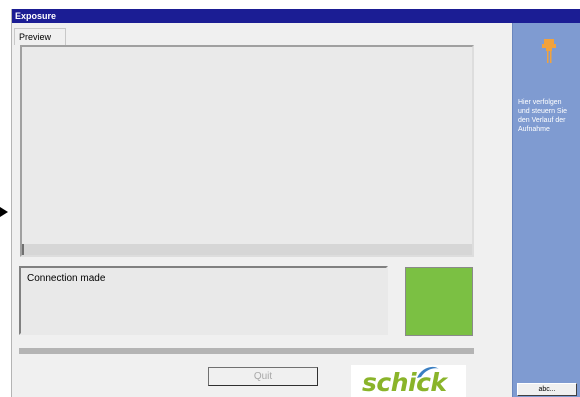 This screenshot has height=397, width=580. What do you see at coordinates (247, 249) in the screenshot?
I see `preview-scrollbar` at bounding box center [247, 249].